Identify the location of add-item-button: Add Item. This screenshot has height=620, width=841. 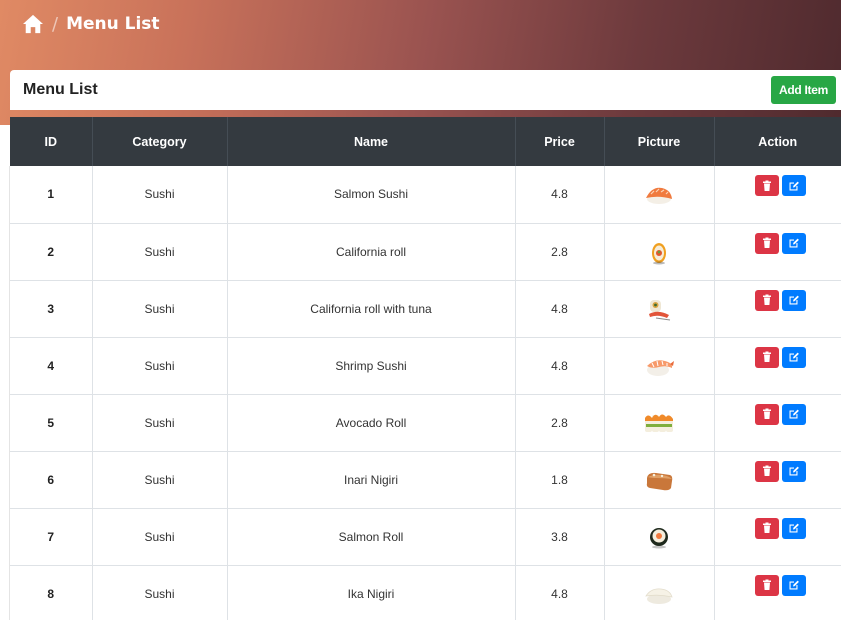
(803, 90).